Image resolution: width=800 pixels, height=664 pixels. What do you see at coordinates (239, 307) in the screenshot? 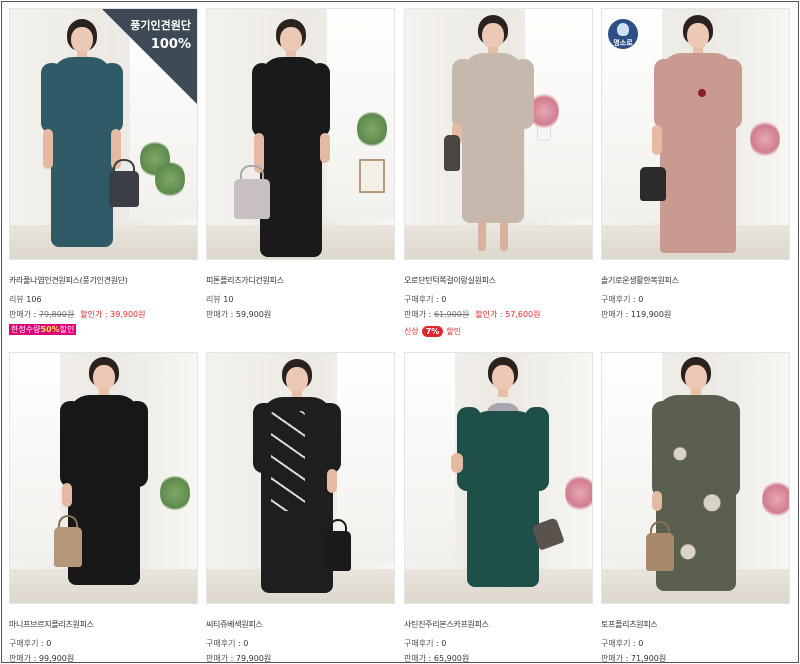
I see `product-meta: 리뷰 10 판매가 : 59,900원` at bounding box center [239, 307].